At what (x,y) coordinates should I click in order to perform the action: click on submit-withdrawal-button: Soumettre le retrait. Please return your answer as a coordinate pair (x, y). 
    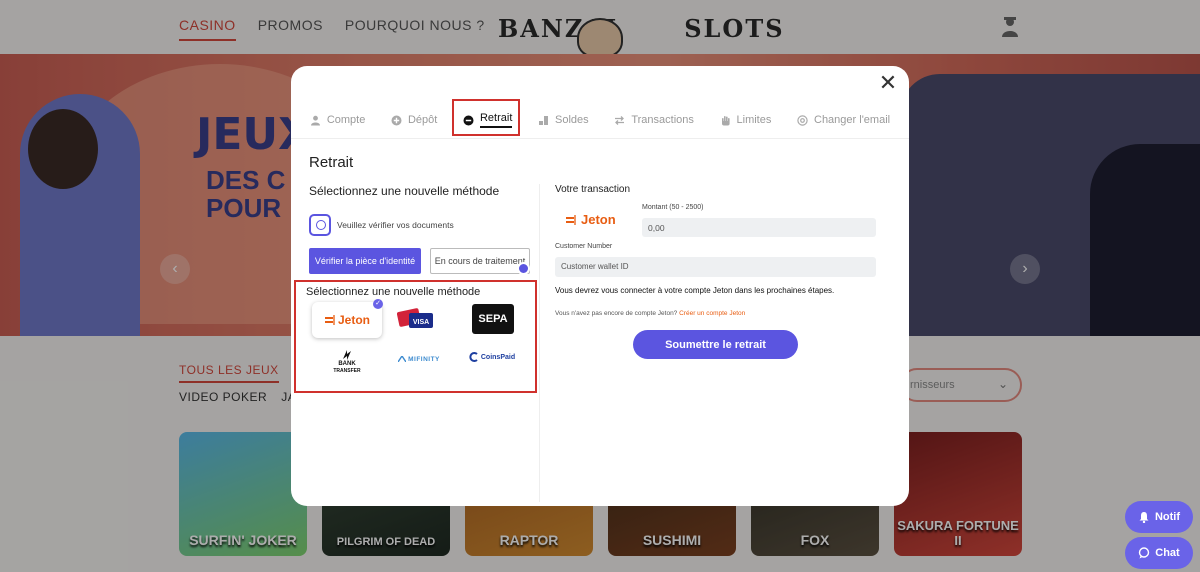
    Looking at the image, I should click on (715, 344).